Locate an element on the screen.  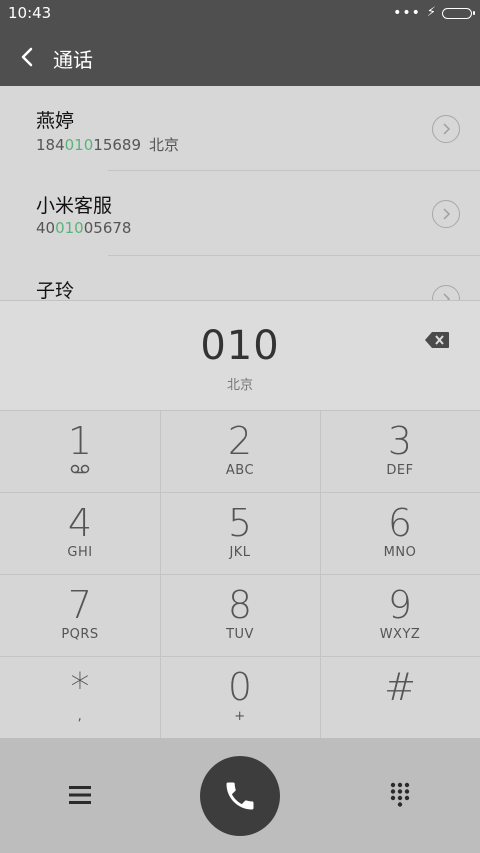
key-digit: 2 is located at coordinates (240, 441).